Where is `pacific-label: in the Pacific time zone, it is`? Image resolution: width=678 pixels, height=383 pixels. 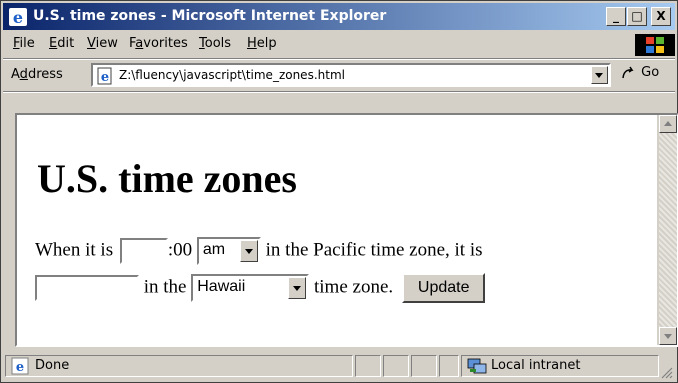
pacific-label: in the Pacific time zone, it is is located at coordinates (374, 250).